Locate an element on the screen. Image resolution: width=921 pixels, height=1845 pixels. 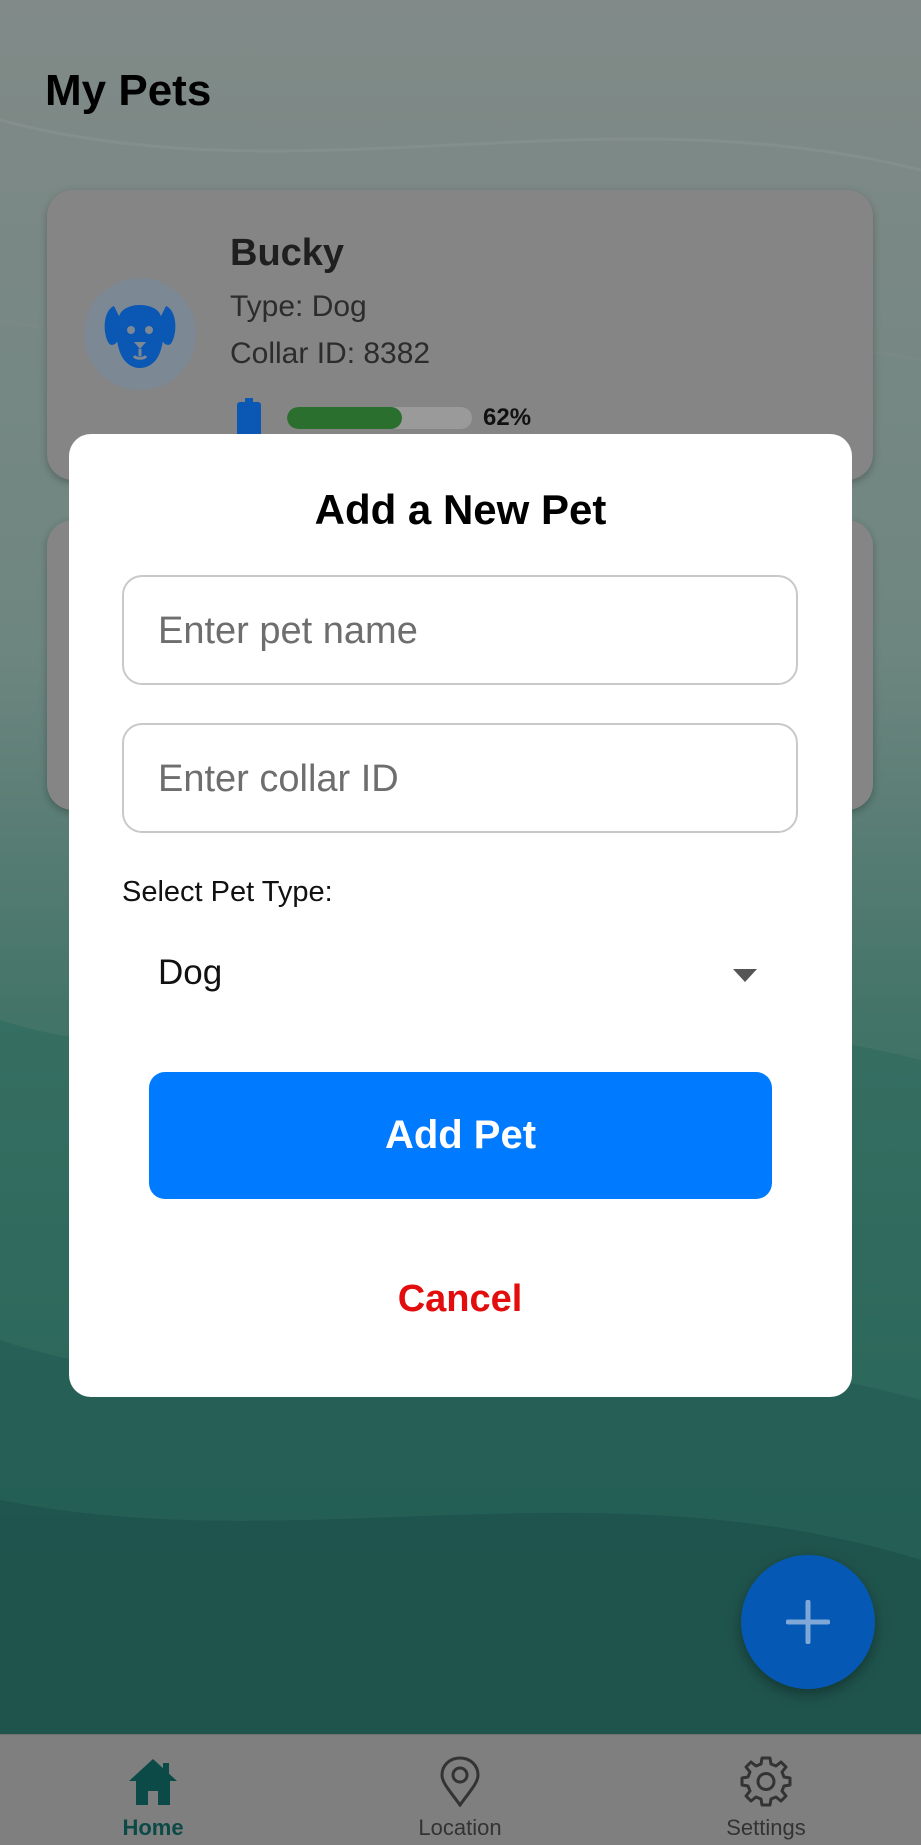
pet-name: Bucky is located at coordinates (287, 253).